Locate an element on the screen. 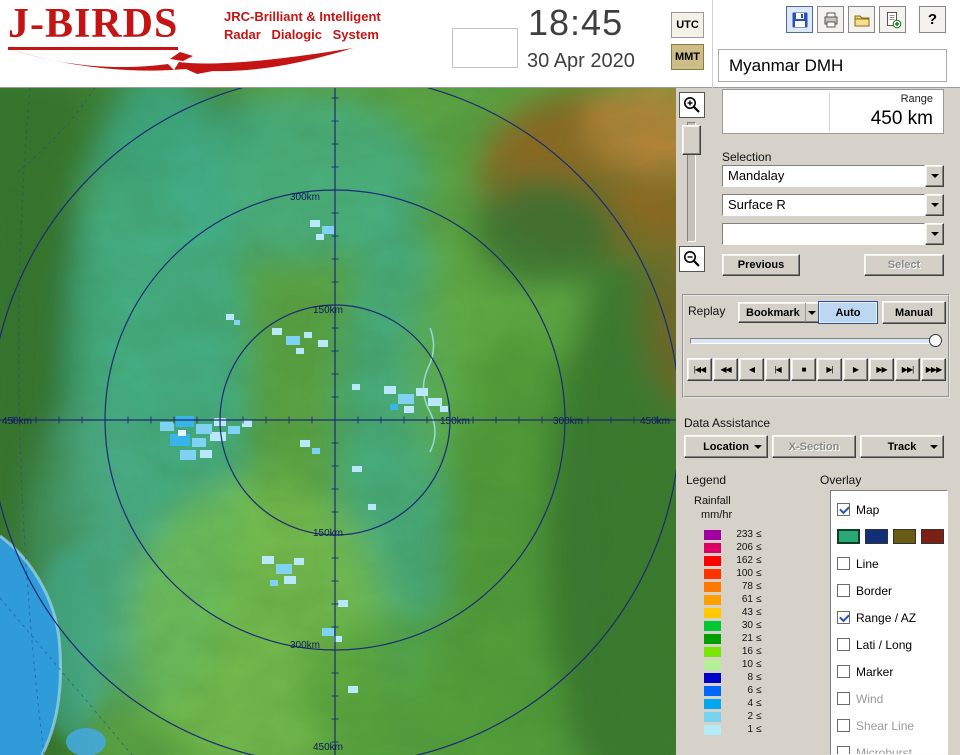  step-back-icon: |◀ is located at coordinates (777, 369).